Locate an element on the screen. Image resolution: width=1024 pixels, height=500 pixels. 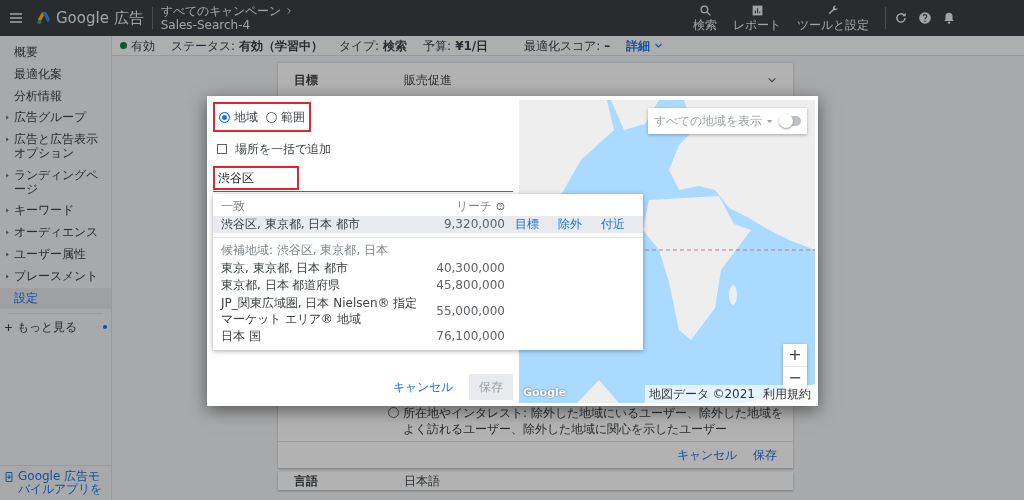
cancel-button: キャンセル is located at coordinates (423, 387).